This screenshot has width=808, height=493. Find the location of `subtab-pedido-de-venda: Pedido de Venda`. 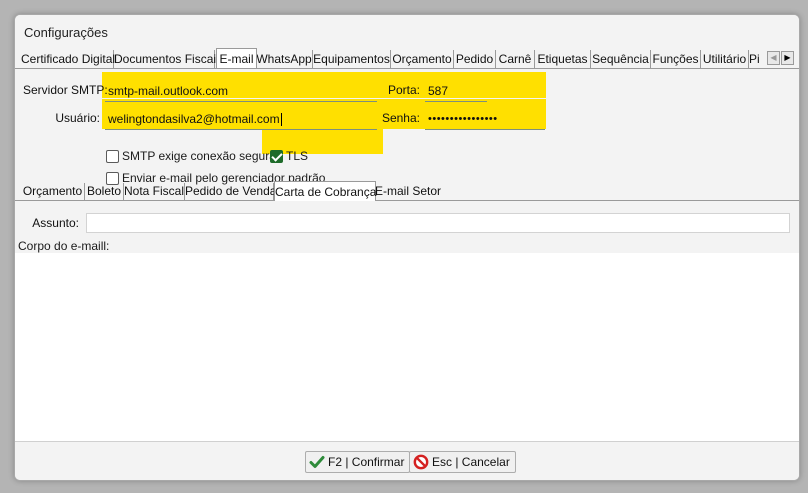

subtab-pedido-de-venda: Pedido de Venda is located at coordinates (230, 191).